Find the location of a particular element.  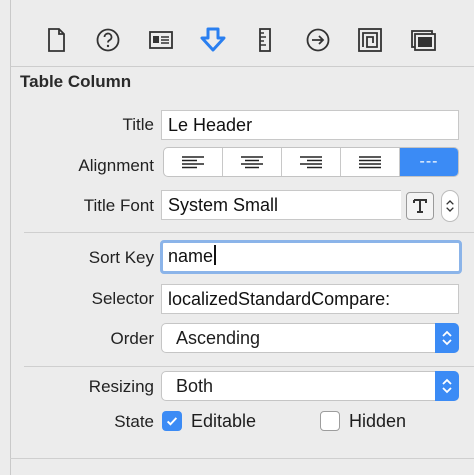

selector-field: localizedStandardCompare: is located at coordinates (310, 299).